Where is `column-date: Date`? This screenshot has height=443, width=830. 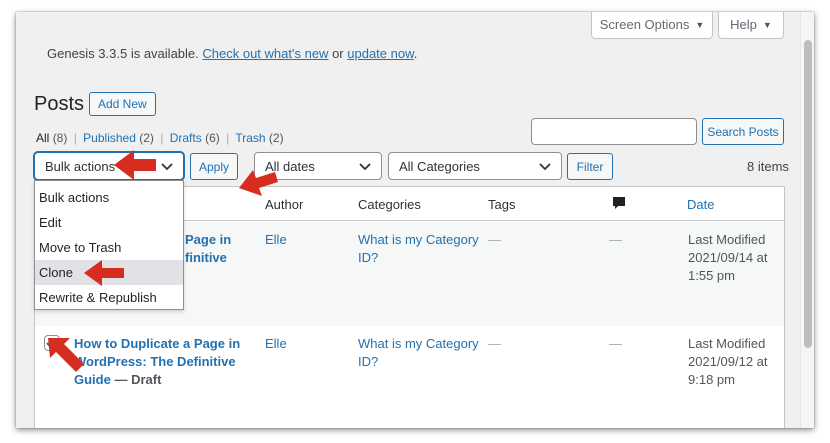
column-date: Date is located at coordinates (700, 204).